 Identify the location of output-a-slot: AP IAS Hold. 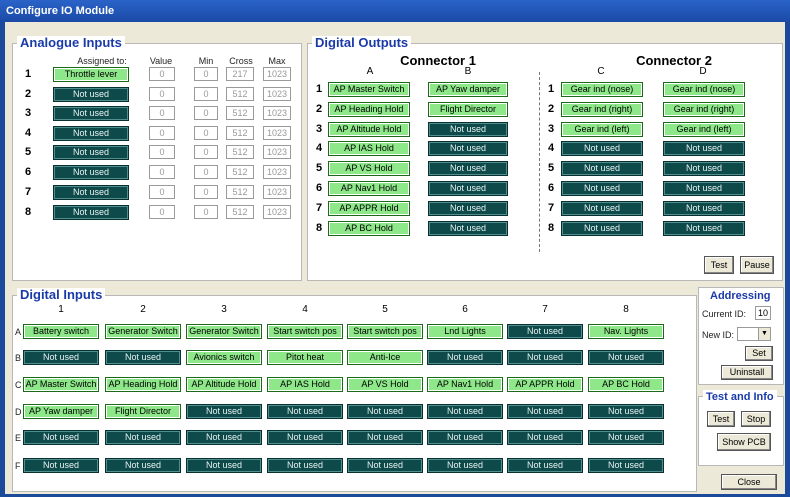
(369, 148).